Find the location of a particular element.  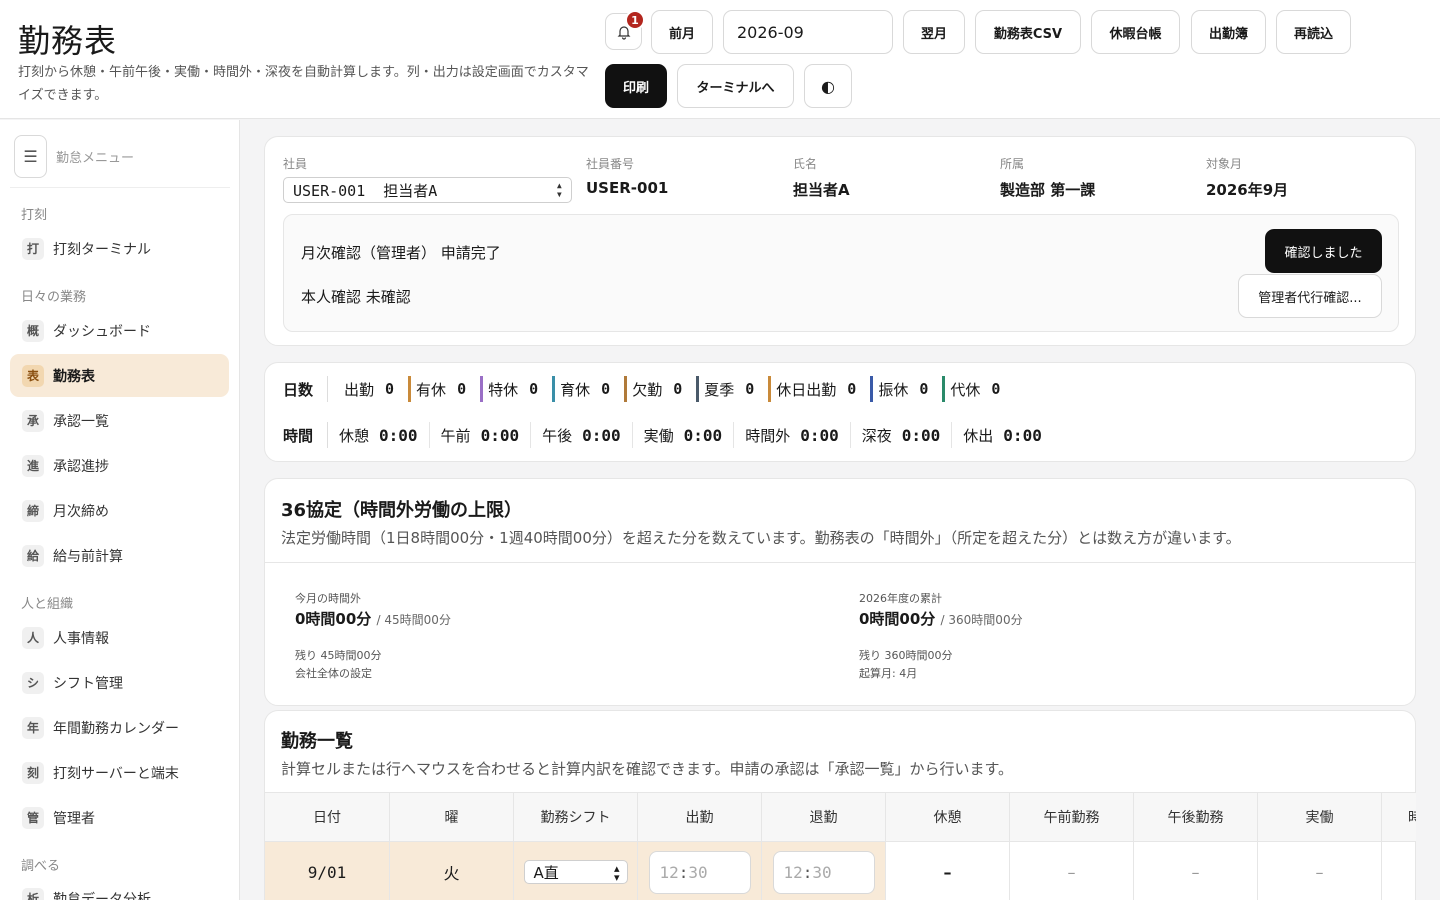

yearly-overtime-label: 2026年度の累計 is located at coordinates (900, 598).